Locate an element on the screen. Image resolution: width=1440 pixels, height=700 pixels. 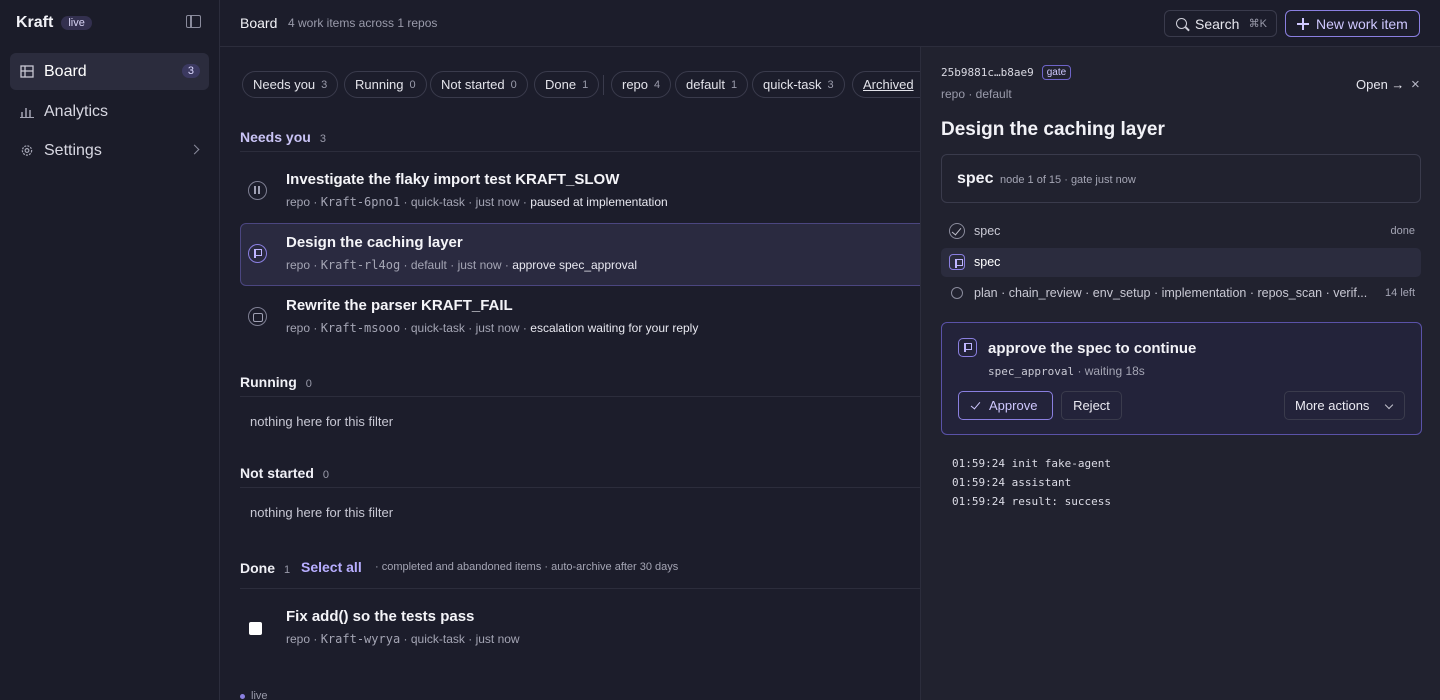
work-item-title: Fix add() so the tests pass is located at coordinates (380, 616).